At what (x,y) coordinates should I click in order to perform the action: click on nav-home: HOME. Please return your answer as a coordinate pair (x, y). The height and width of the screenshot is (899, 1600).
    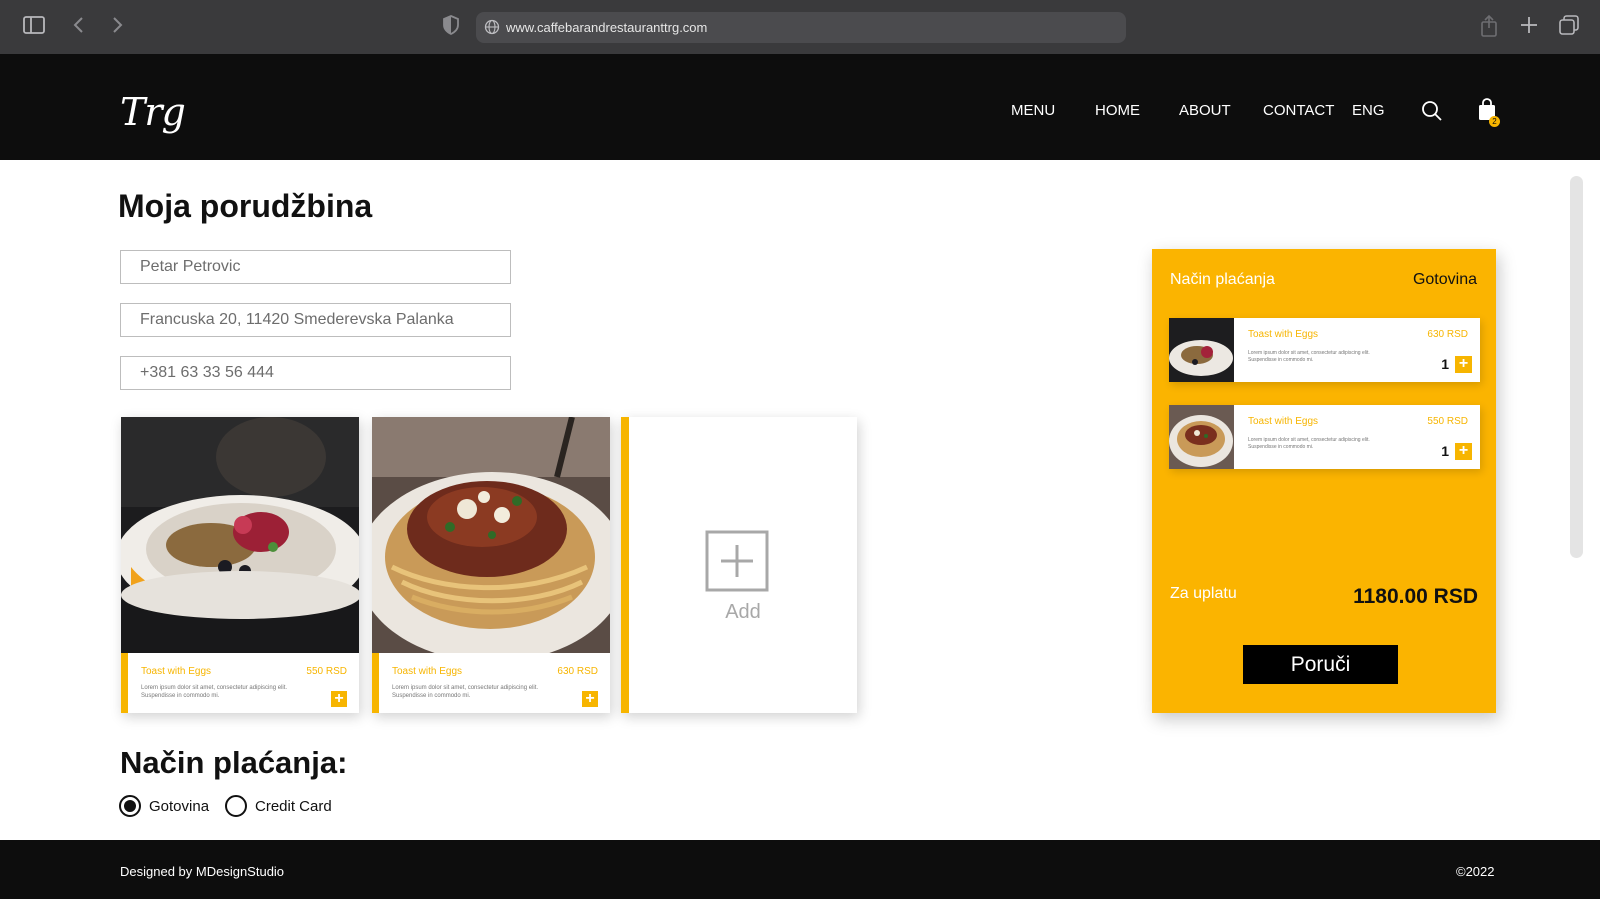
    Looking at the image, I should click on (1117, 110).